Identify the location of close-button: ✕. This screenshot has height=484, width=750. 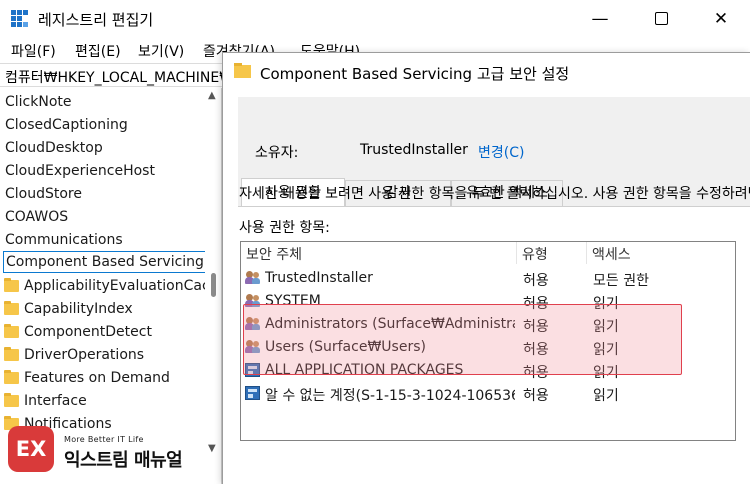
(721, 19).